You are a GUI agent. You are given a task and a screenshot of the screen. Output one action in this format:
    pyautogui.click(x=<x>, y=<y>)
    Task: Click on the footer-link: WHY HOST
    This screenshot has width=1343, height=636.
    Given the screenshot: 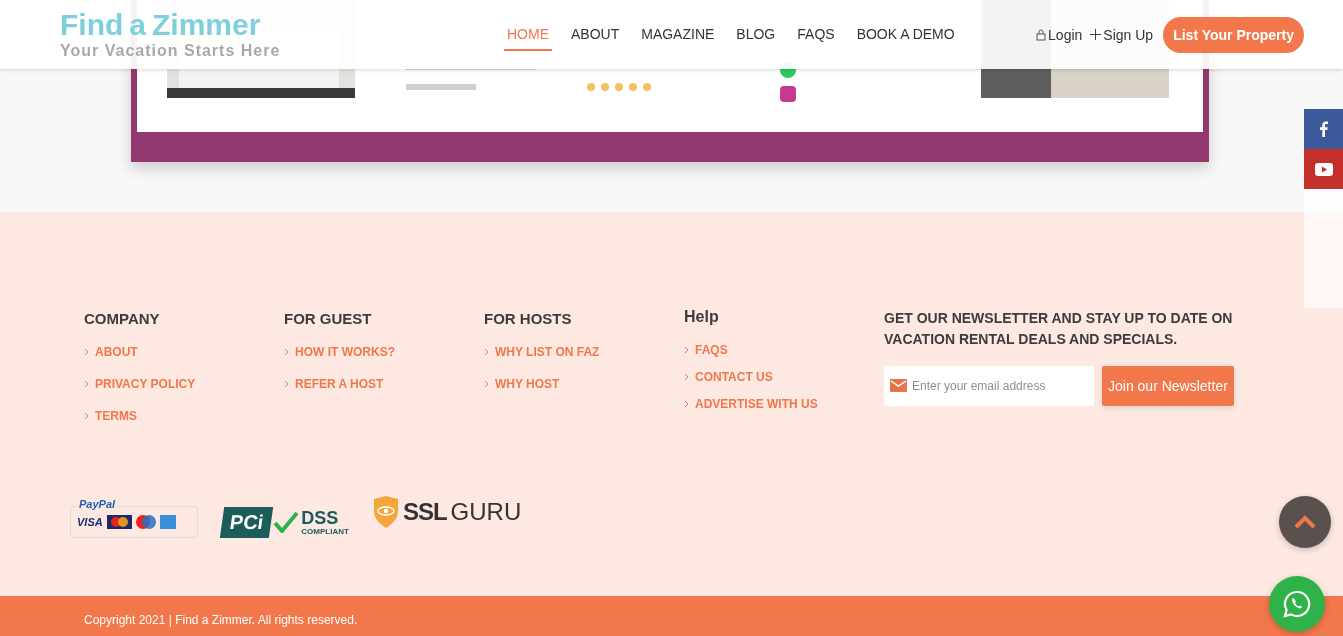 What is the action you would take?
    pyautogui.click(x=584, y=384)
    